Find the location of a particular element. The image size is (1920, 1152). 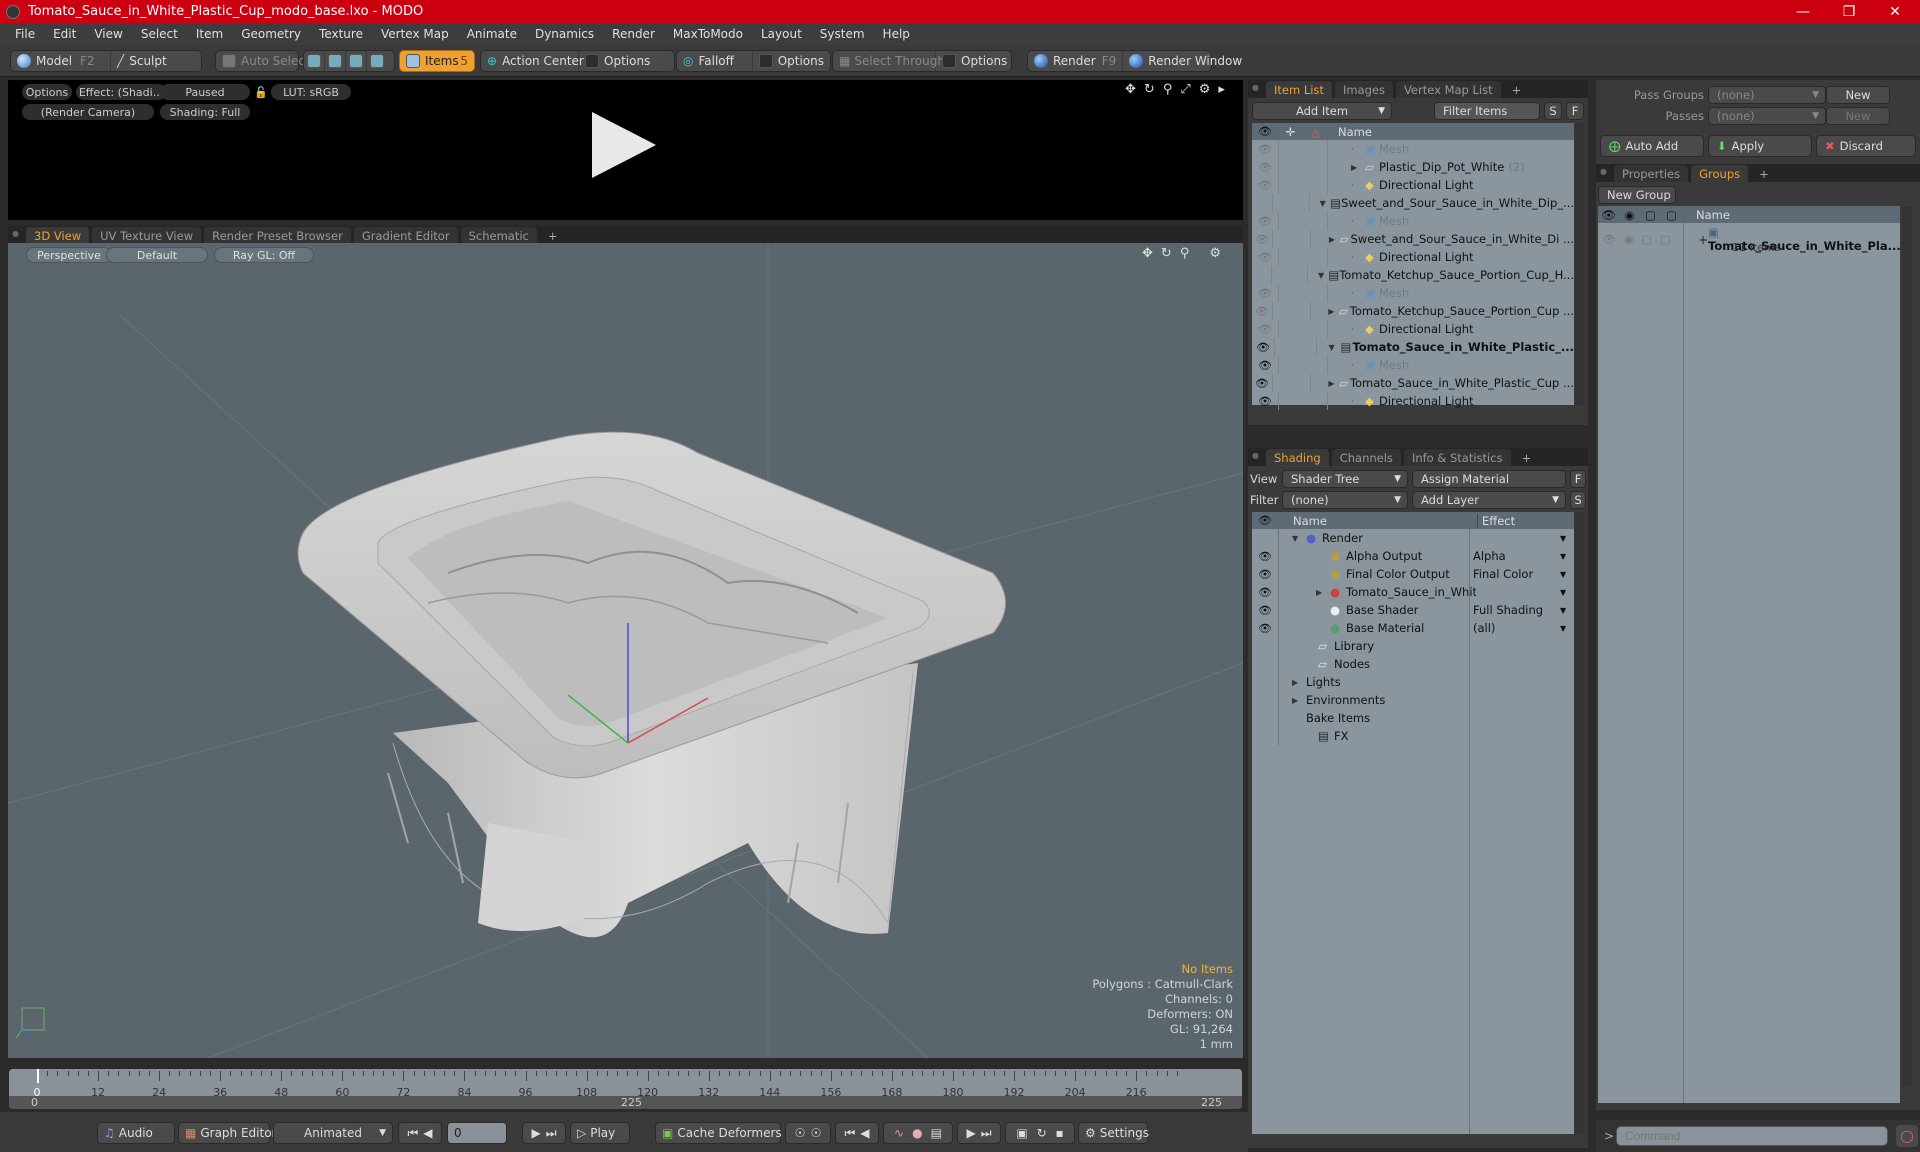

item-list-row: 👁 · ◆ Directional Light is located at coordinates (1413, 257).